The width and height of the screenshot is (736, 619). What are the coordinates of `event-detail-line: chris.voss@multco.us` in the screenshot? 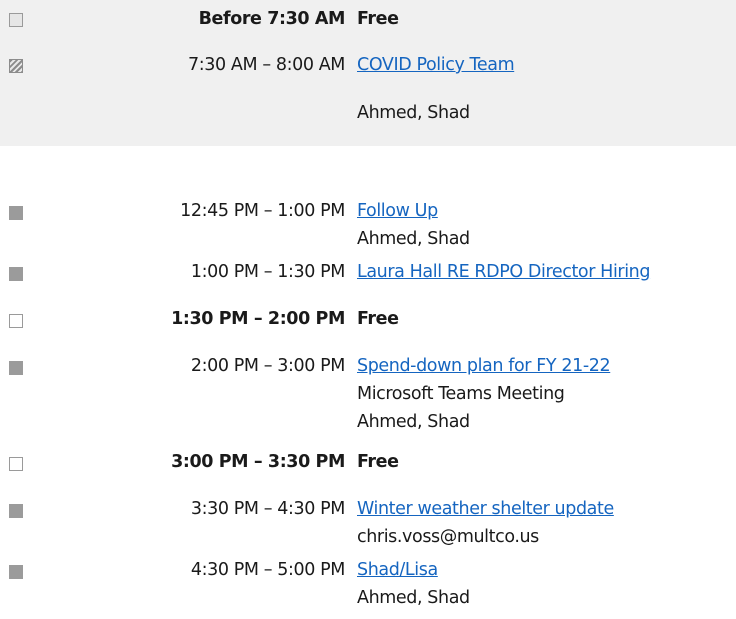 It's located at (448, 537).